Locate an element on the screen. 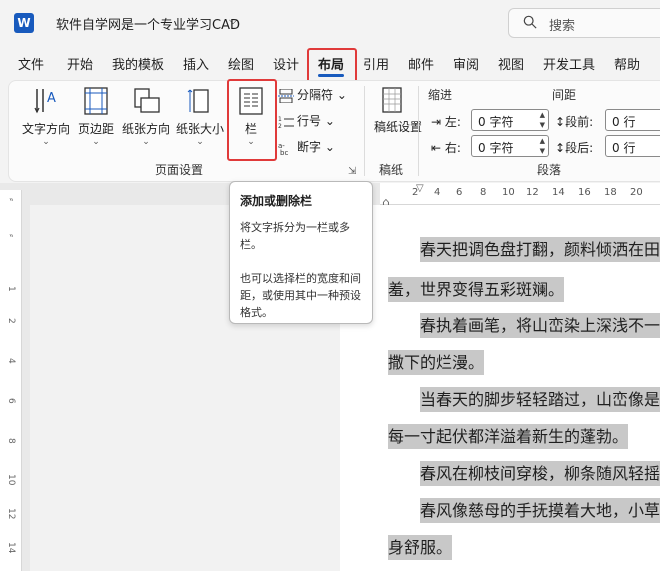 The height and width of the screenshot is (571, 660). svg-text: bc is located at coordinates (284, 152).